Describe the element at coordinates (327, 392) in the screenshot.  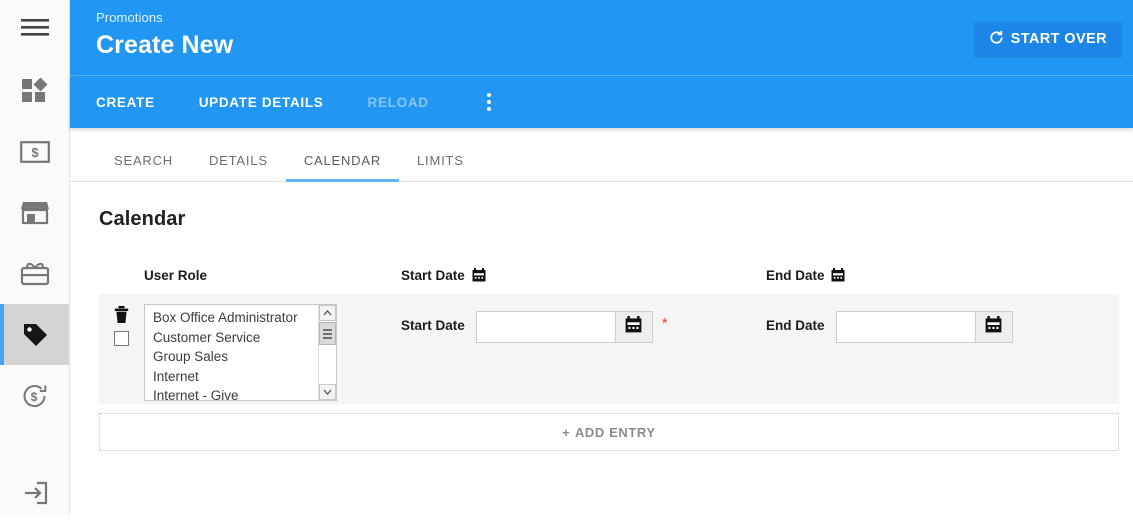
I see `scroll-down-arrow-icon` at that location.